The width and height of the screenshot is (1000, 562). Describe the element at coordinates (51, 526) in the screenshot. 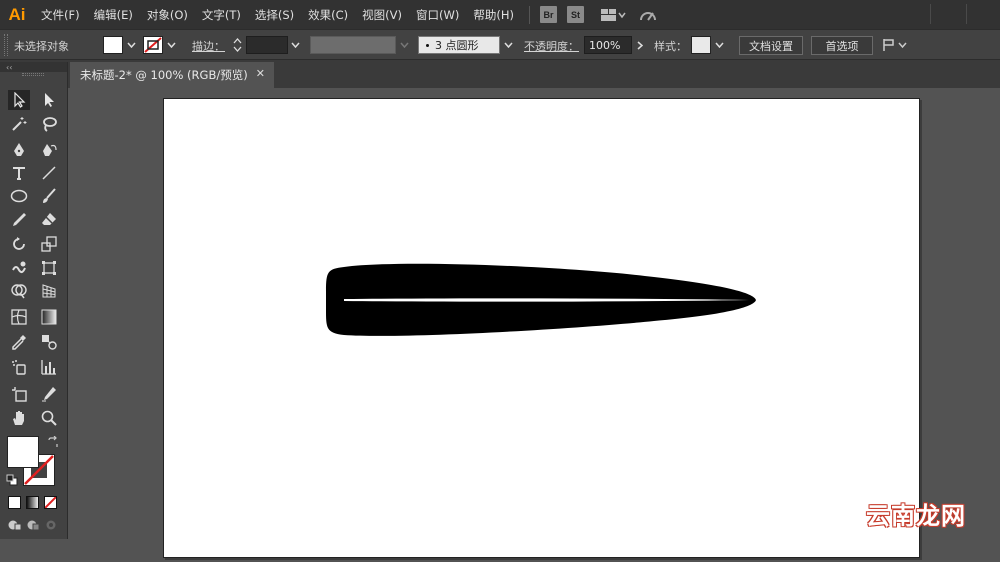

I see `draw-inside-icon` at that location.